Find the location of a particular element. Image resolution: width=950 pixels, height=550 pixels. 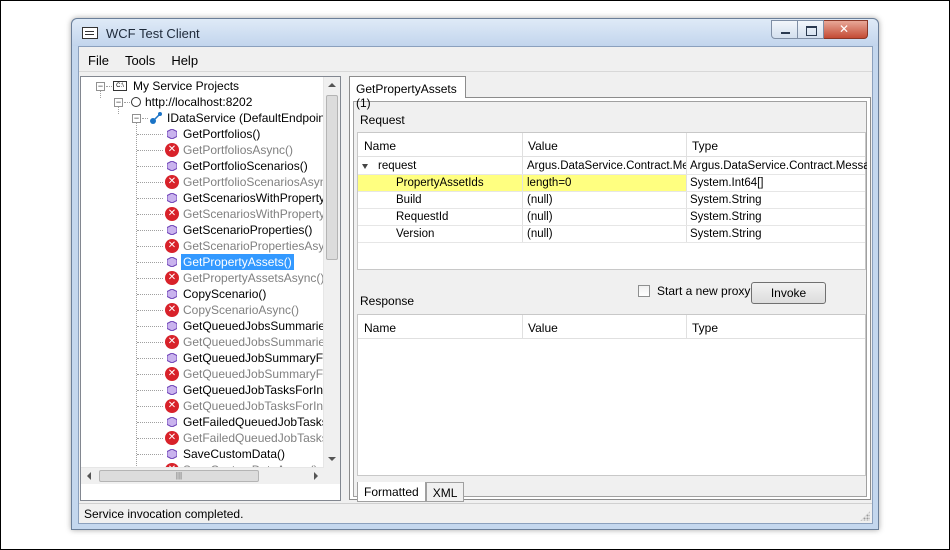

response-grid-header: Name Value Type is located at coordinates (611, 327).